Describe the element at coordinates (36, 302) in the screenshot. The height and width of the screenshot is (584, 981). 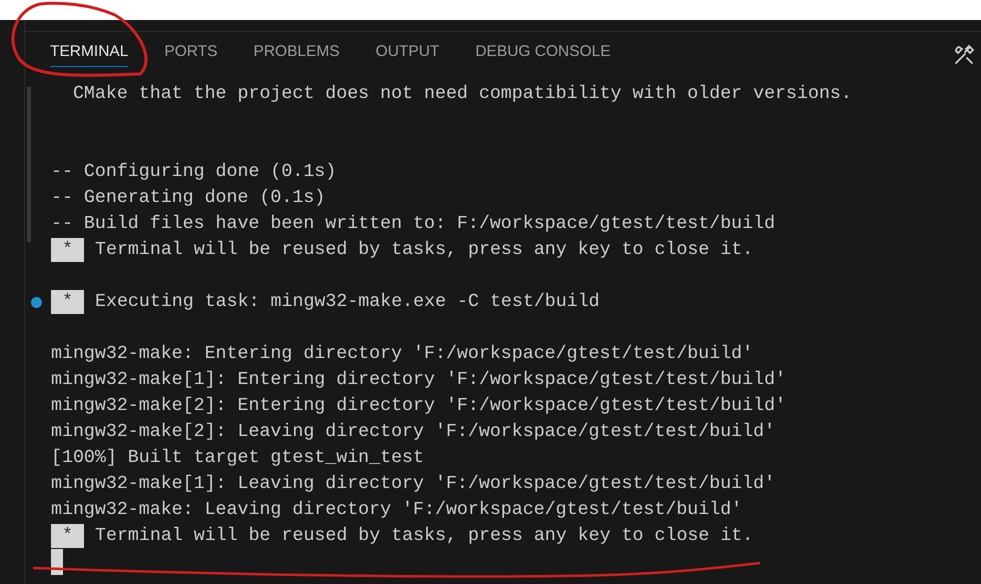
I see `command-decoration-dot` at that location.